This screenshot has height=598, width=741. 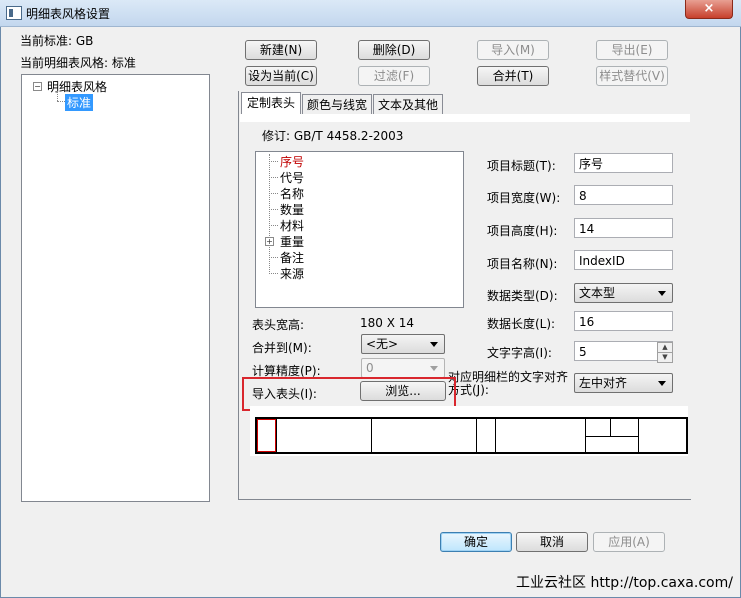 What do you see at coordinates (78, 63) in the screenshot?
I see `current-style-label: 当前明细表风格: 标准` at bounding box center [78, 63].